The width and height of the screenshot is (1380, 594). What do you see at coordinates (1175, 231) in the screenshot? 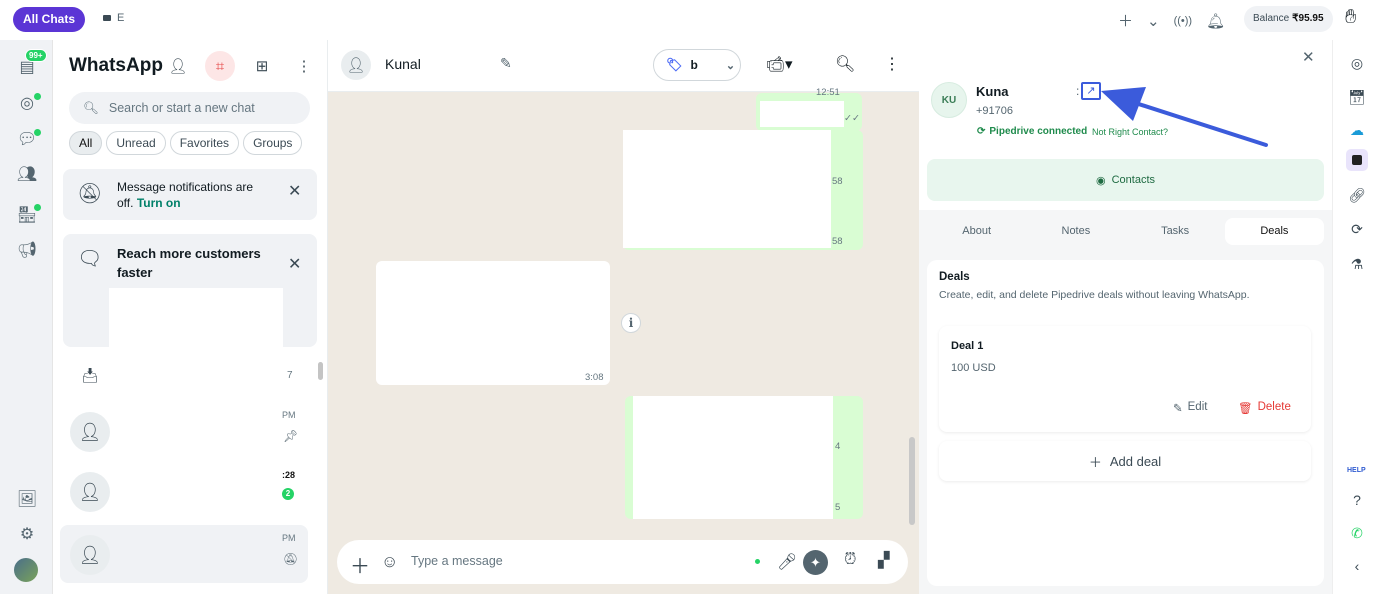
I see `tab-tasks: Tasks` at bounding box center [1175, 231].